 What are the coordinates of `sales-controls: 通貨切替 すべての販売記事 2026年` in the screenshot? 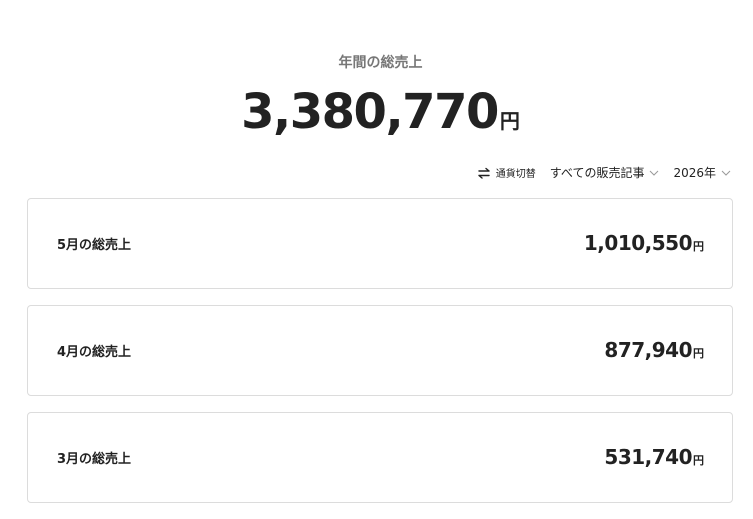 It's located at (603, 172).